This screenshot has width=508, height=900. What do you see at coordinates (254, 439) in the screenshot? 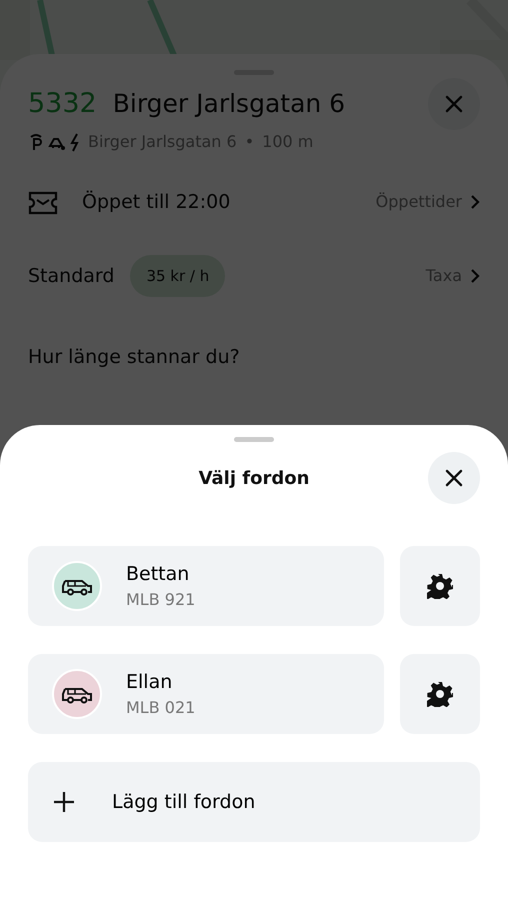
I see `drag-handle` at bounding box center [254, 439].